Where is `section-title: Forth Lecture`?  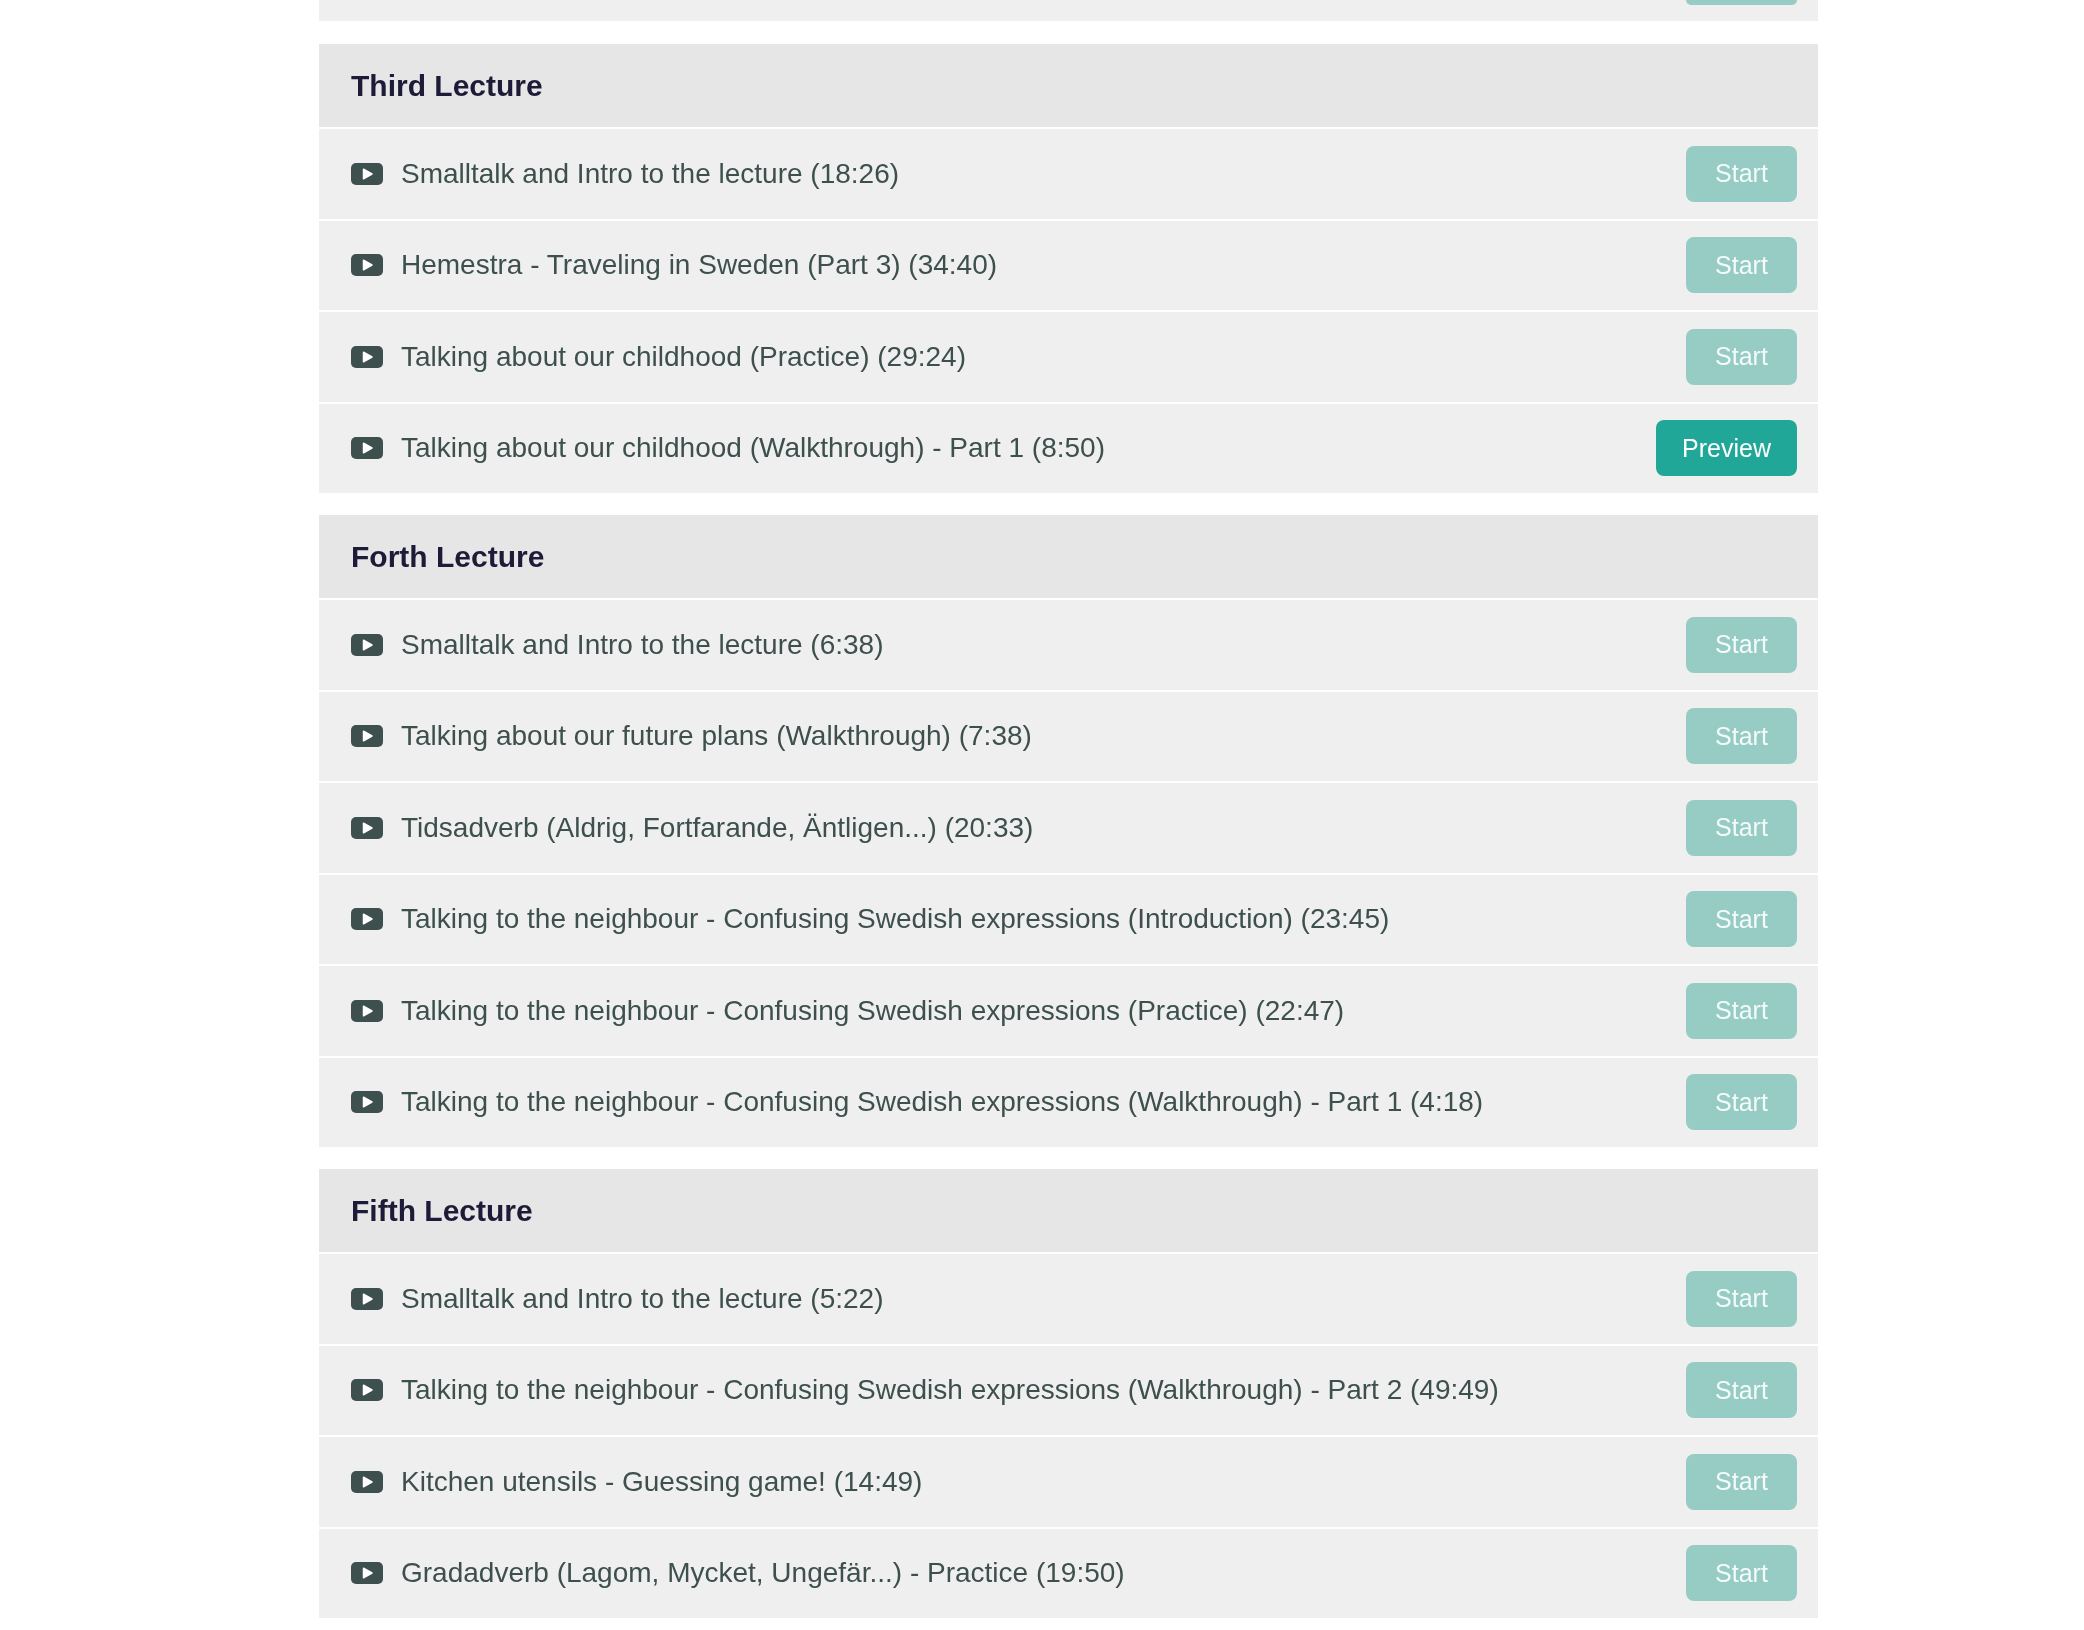 section-title: Forth Lecture is located at coordinates (448, 557).